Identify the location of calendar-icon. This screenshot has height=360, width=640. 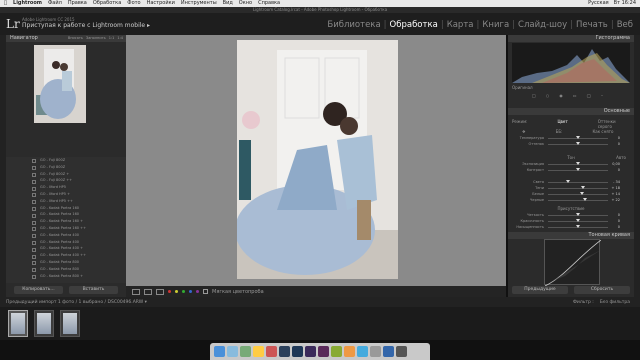
(271, 351).